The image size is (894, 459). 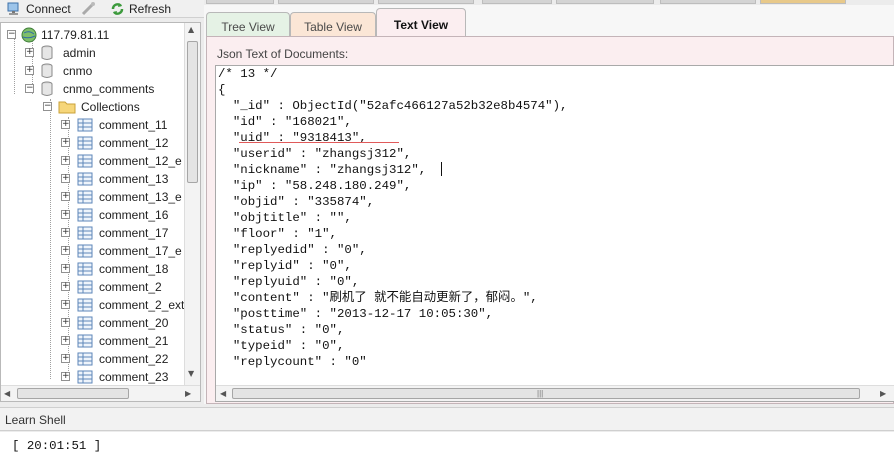 What do you see at coordinates (540, 393) in the screenshot?
I see `thumb-grip-icon: |||` at bounding box center [540, 393].